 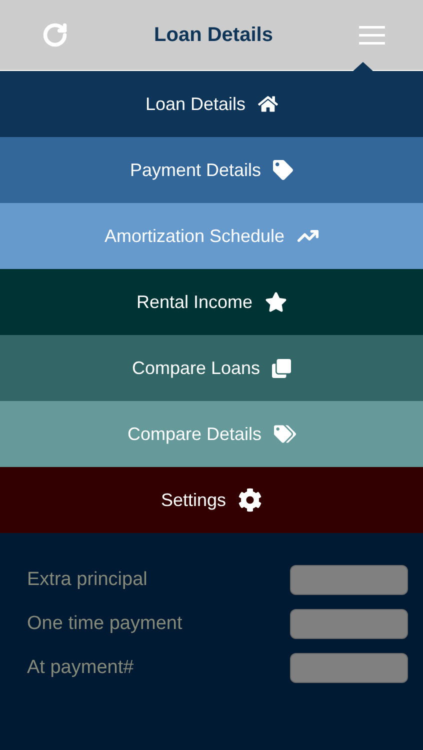 What do you see at coordinates (211, 500) in the screenshot?
I see `menu-item: Settings` at bounding box center [211, 500].